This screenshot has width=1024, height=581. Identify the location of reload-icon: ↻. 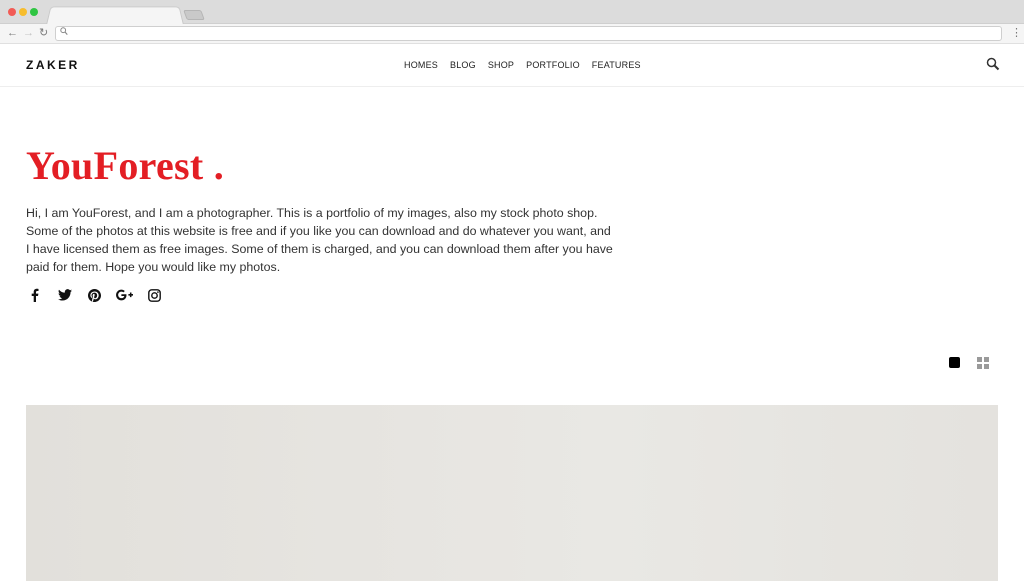
(43, 33).